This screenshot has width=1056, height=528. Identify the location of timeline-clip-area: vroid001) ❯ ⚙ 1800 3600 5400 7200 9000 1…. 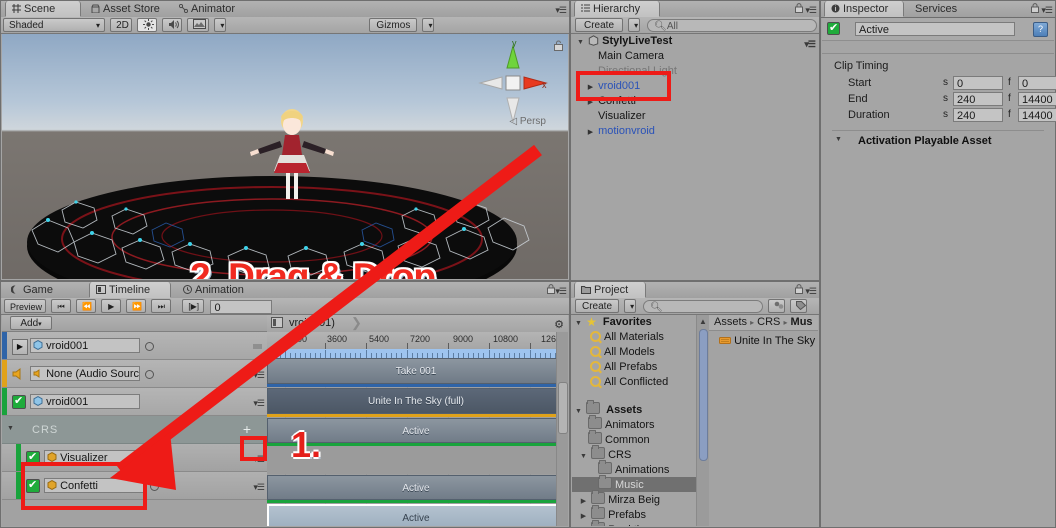
(417, 420).